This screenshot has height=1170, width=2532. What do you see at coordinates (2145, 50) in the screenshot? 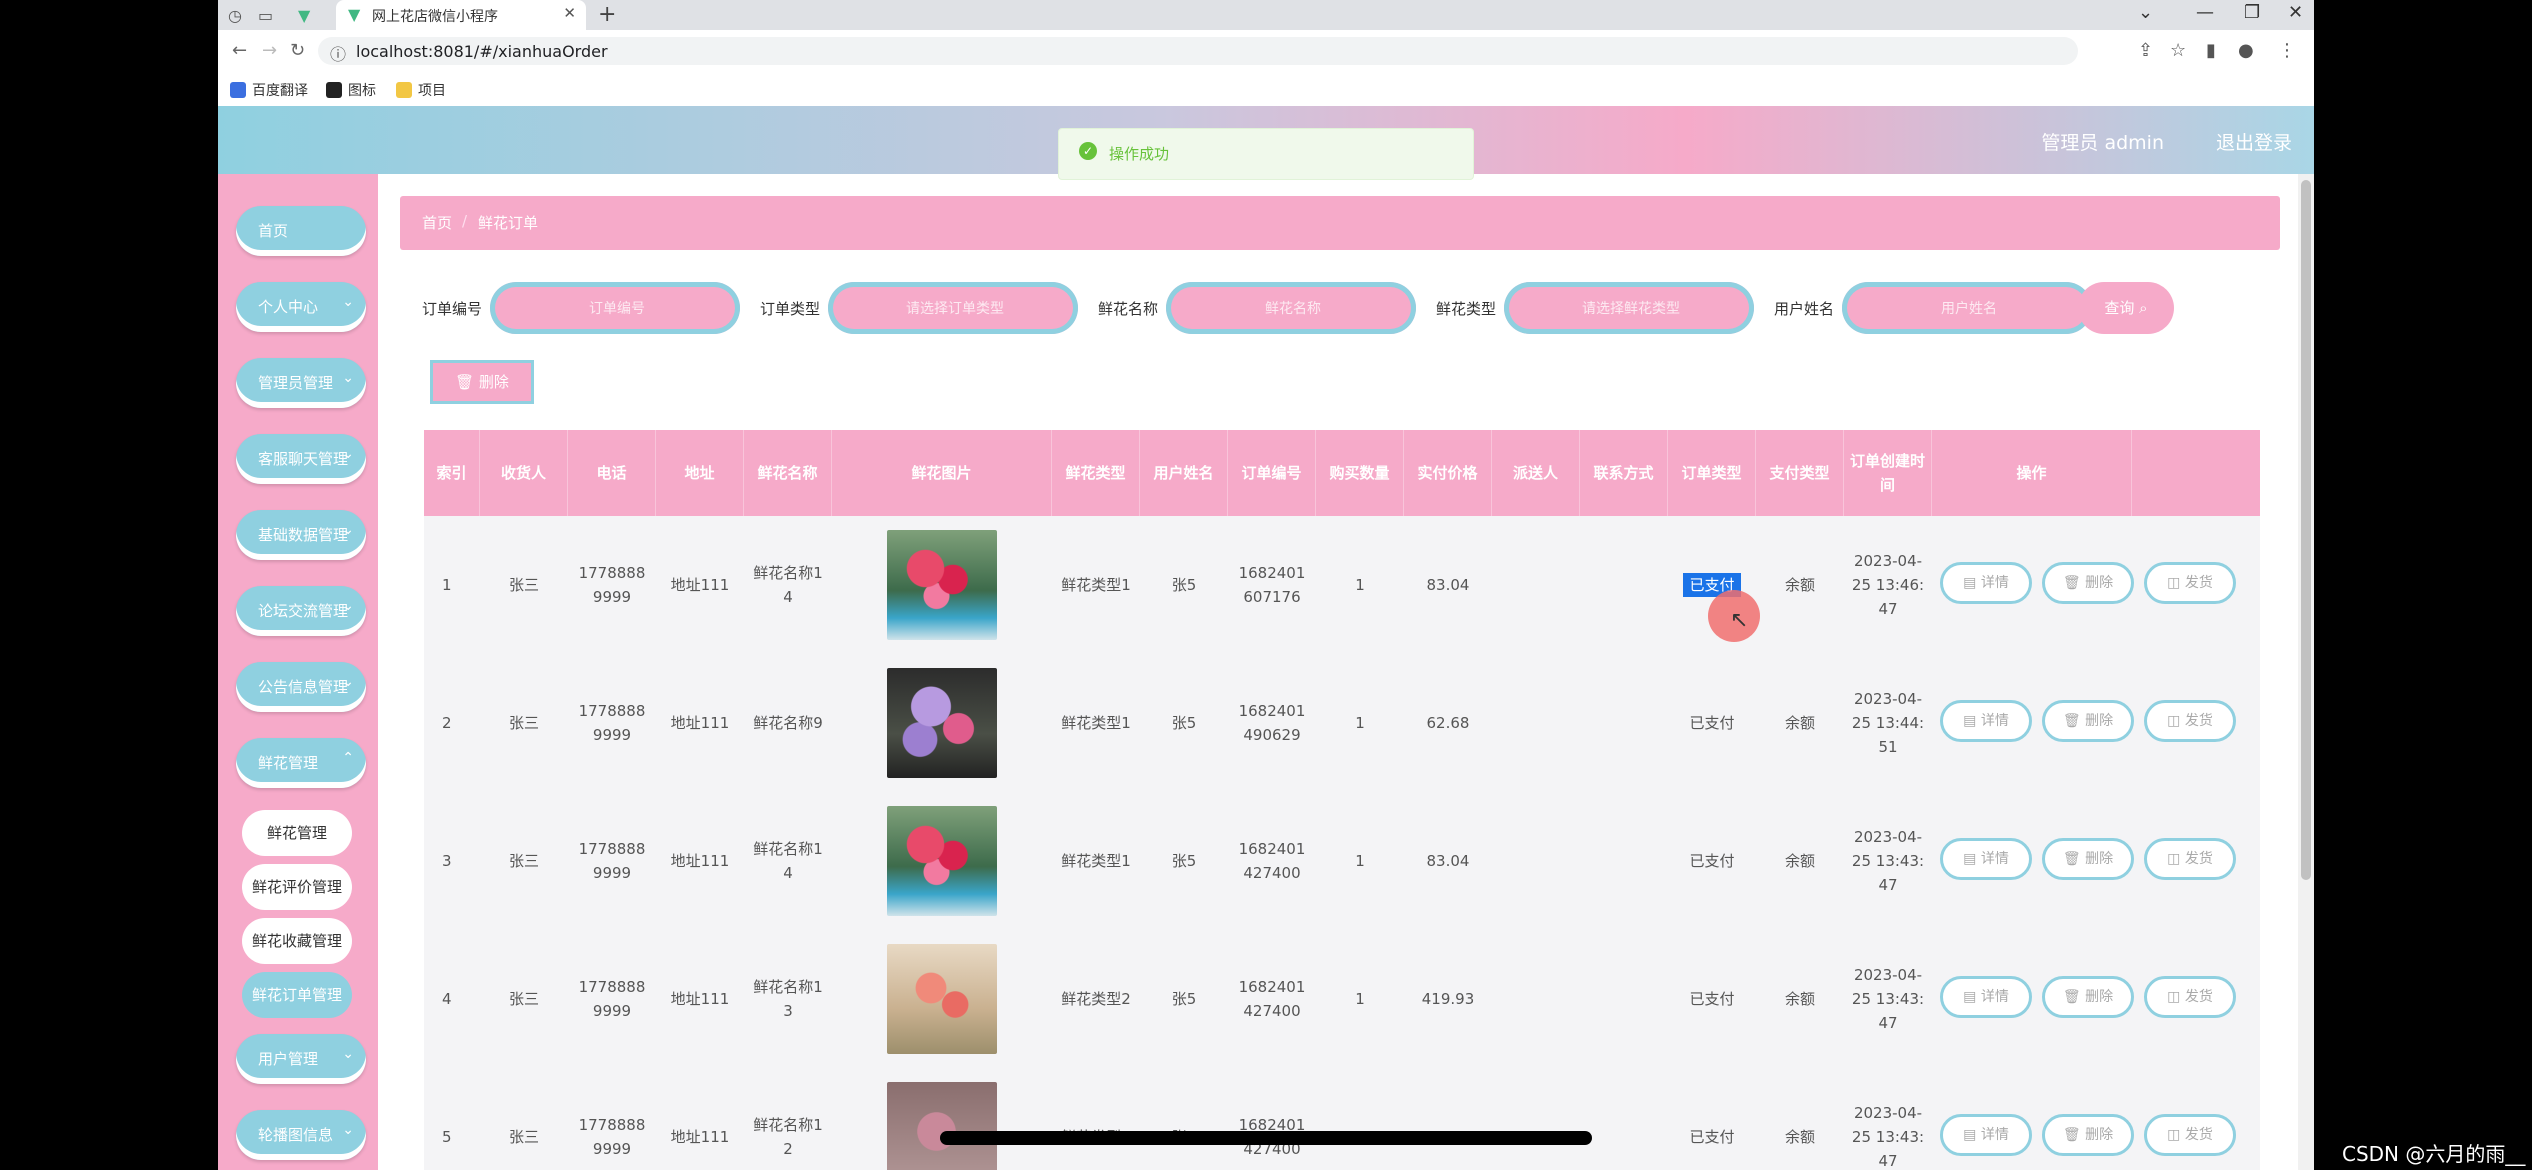
I see `share-icon: ⇪` at bounding box center [2145, 50].